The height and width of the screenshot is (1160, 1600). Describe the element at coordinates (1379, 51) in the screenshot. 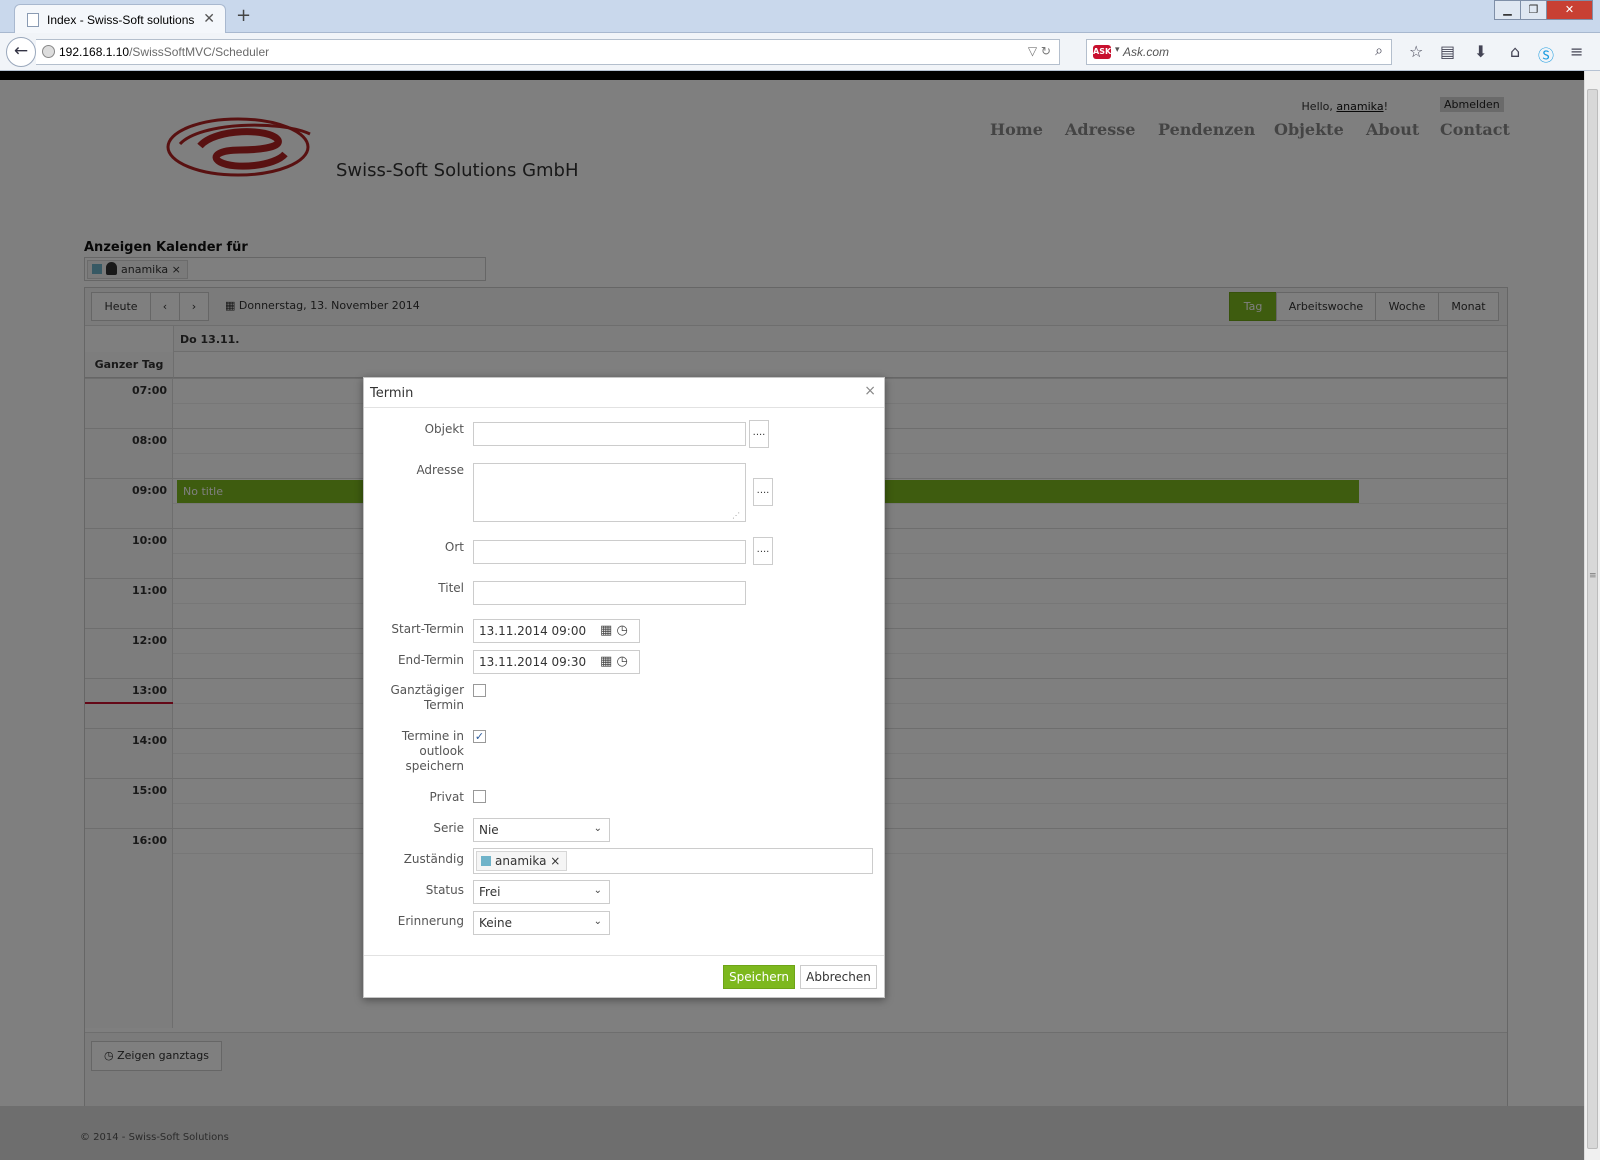

I see `search-icon: ⌕` at that location.